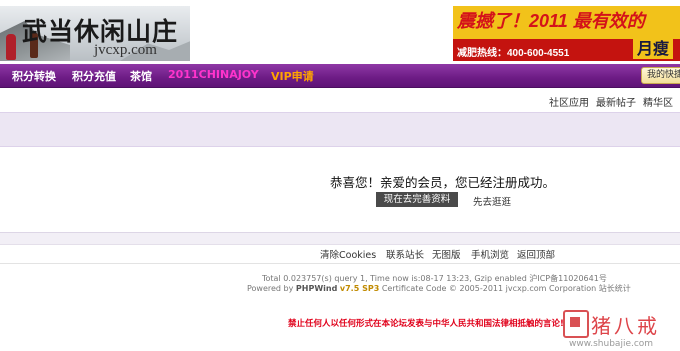 Image resolution: width=680 pixels, height=351 pixels. What do you see at coordinates (292, 76) in the screenshot?
I see `nav-item-vip-apply: VIP申请` at bounding box center [292, 76].